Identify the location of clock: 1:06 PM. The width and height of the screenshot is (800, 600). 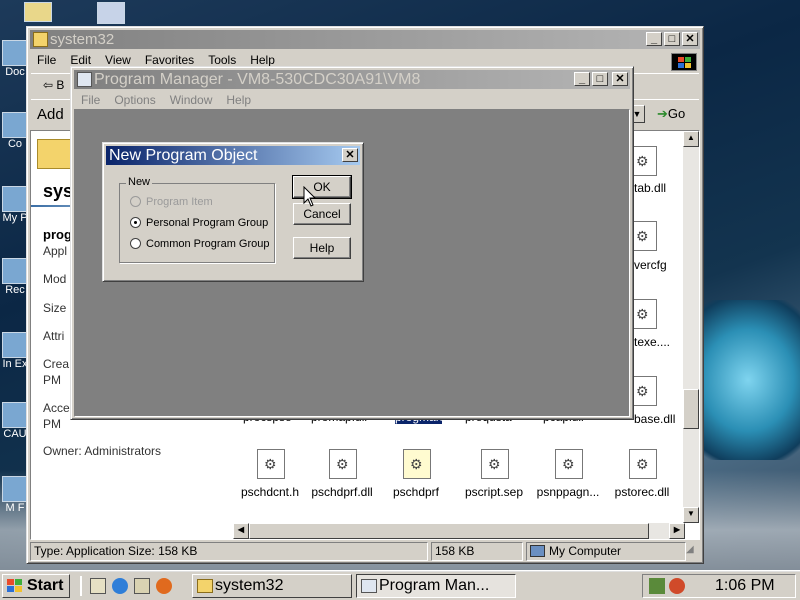
(745, 586).